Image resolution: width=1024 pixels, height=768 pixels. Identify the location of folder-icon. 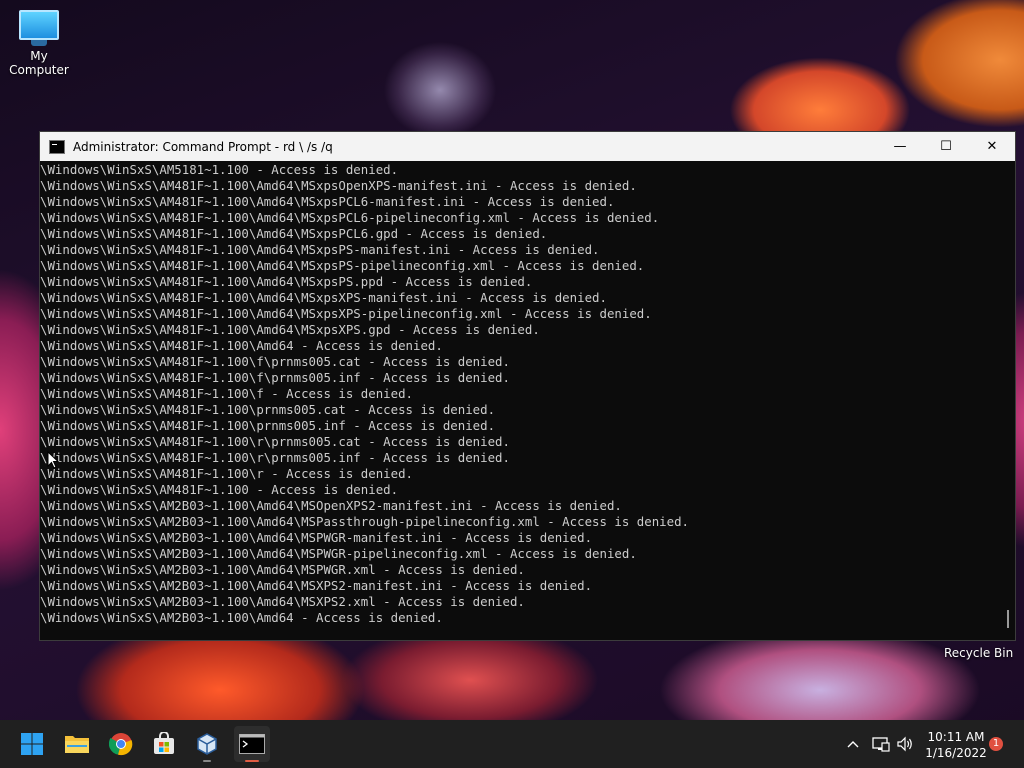
(77, 744).